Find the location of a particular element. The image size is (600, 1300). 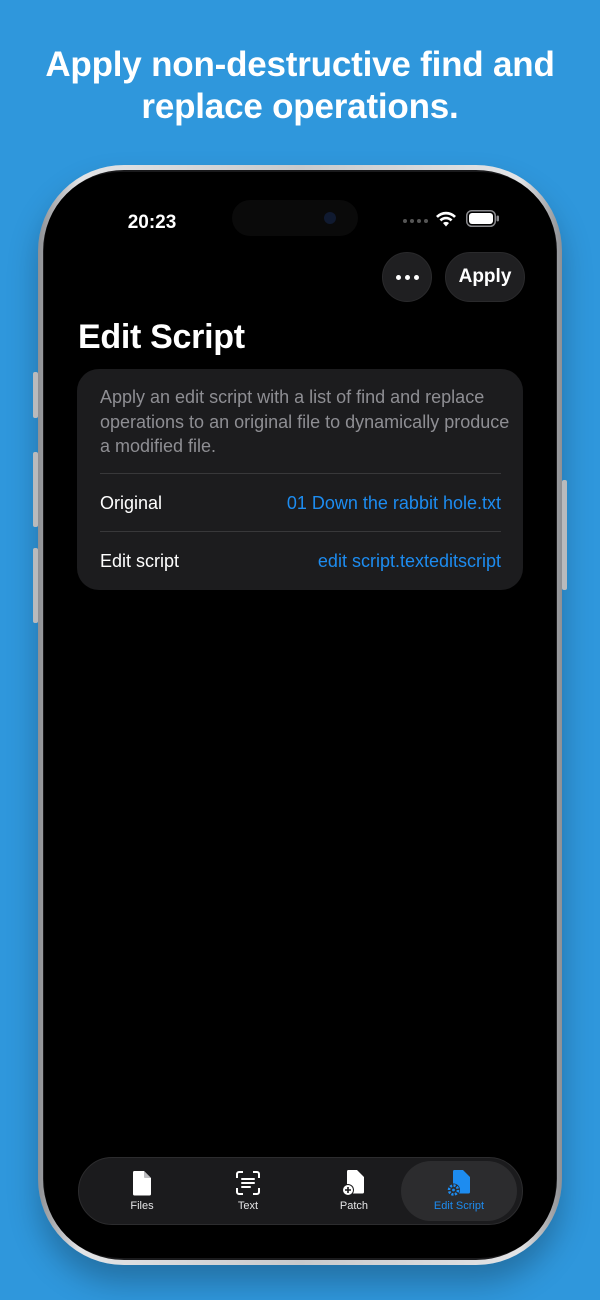

tab-patch-label: Patch is located at coordinates (354, 1206).